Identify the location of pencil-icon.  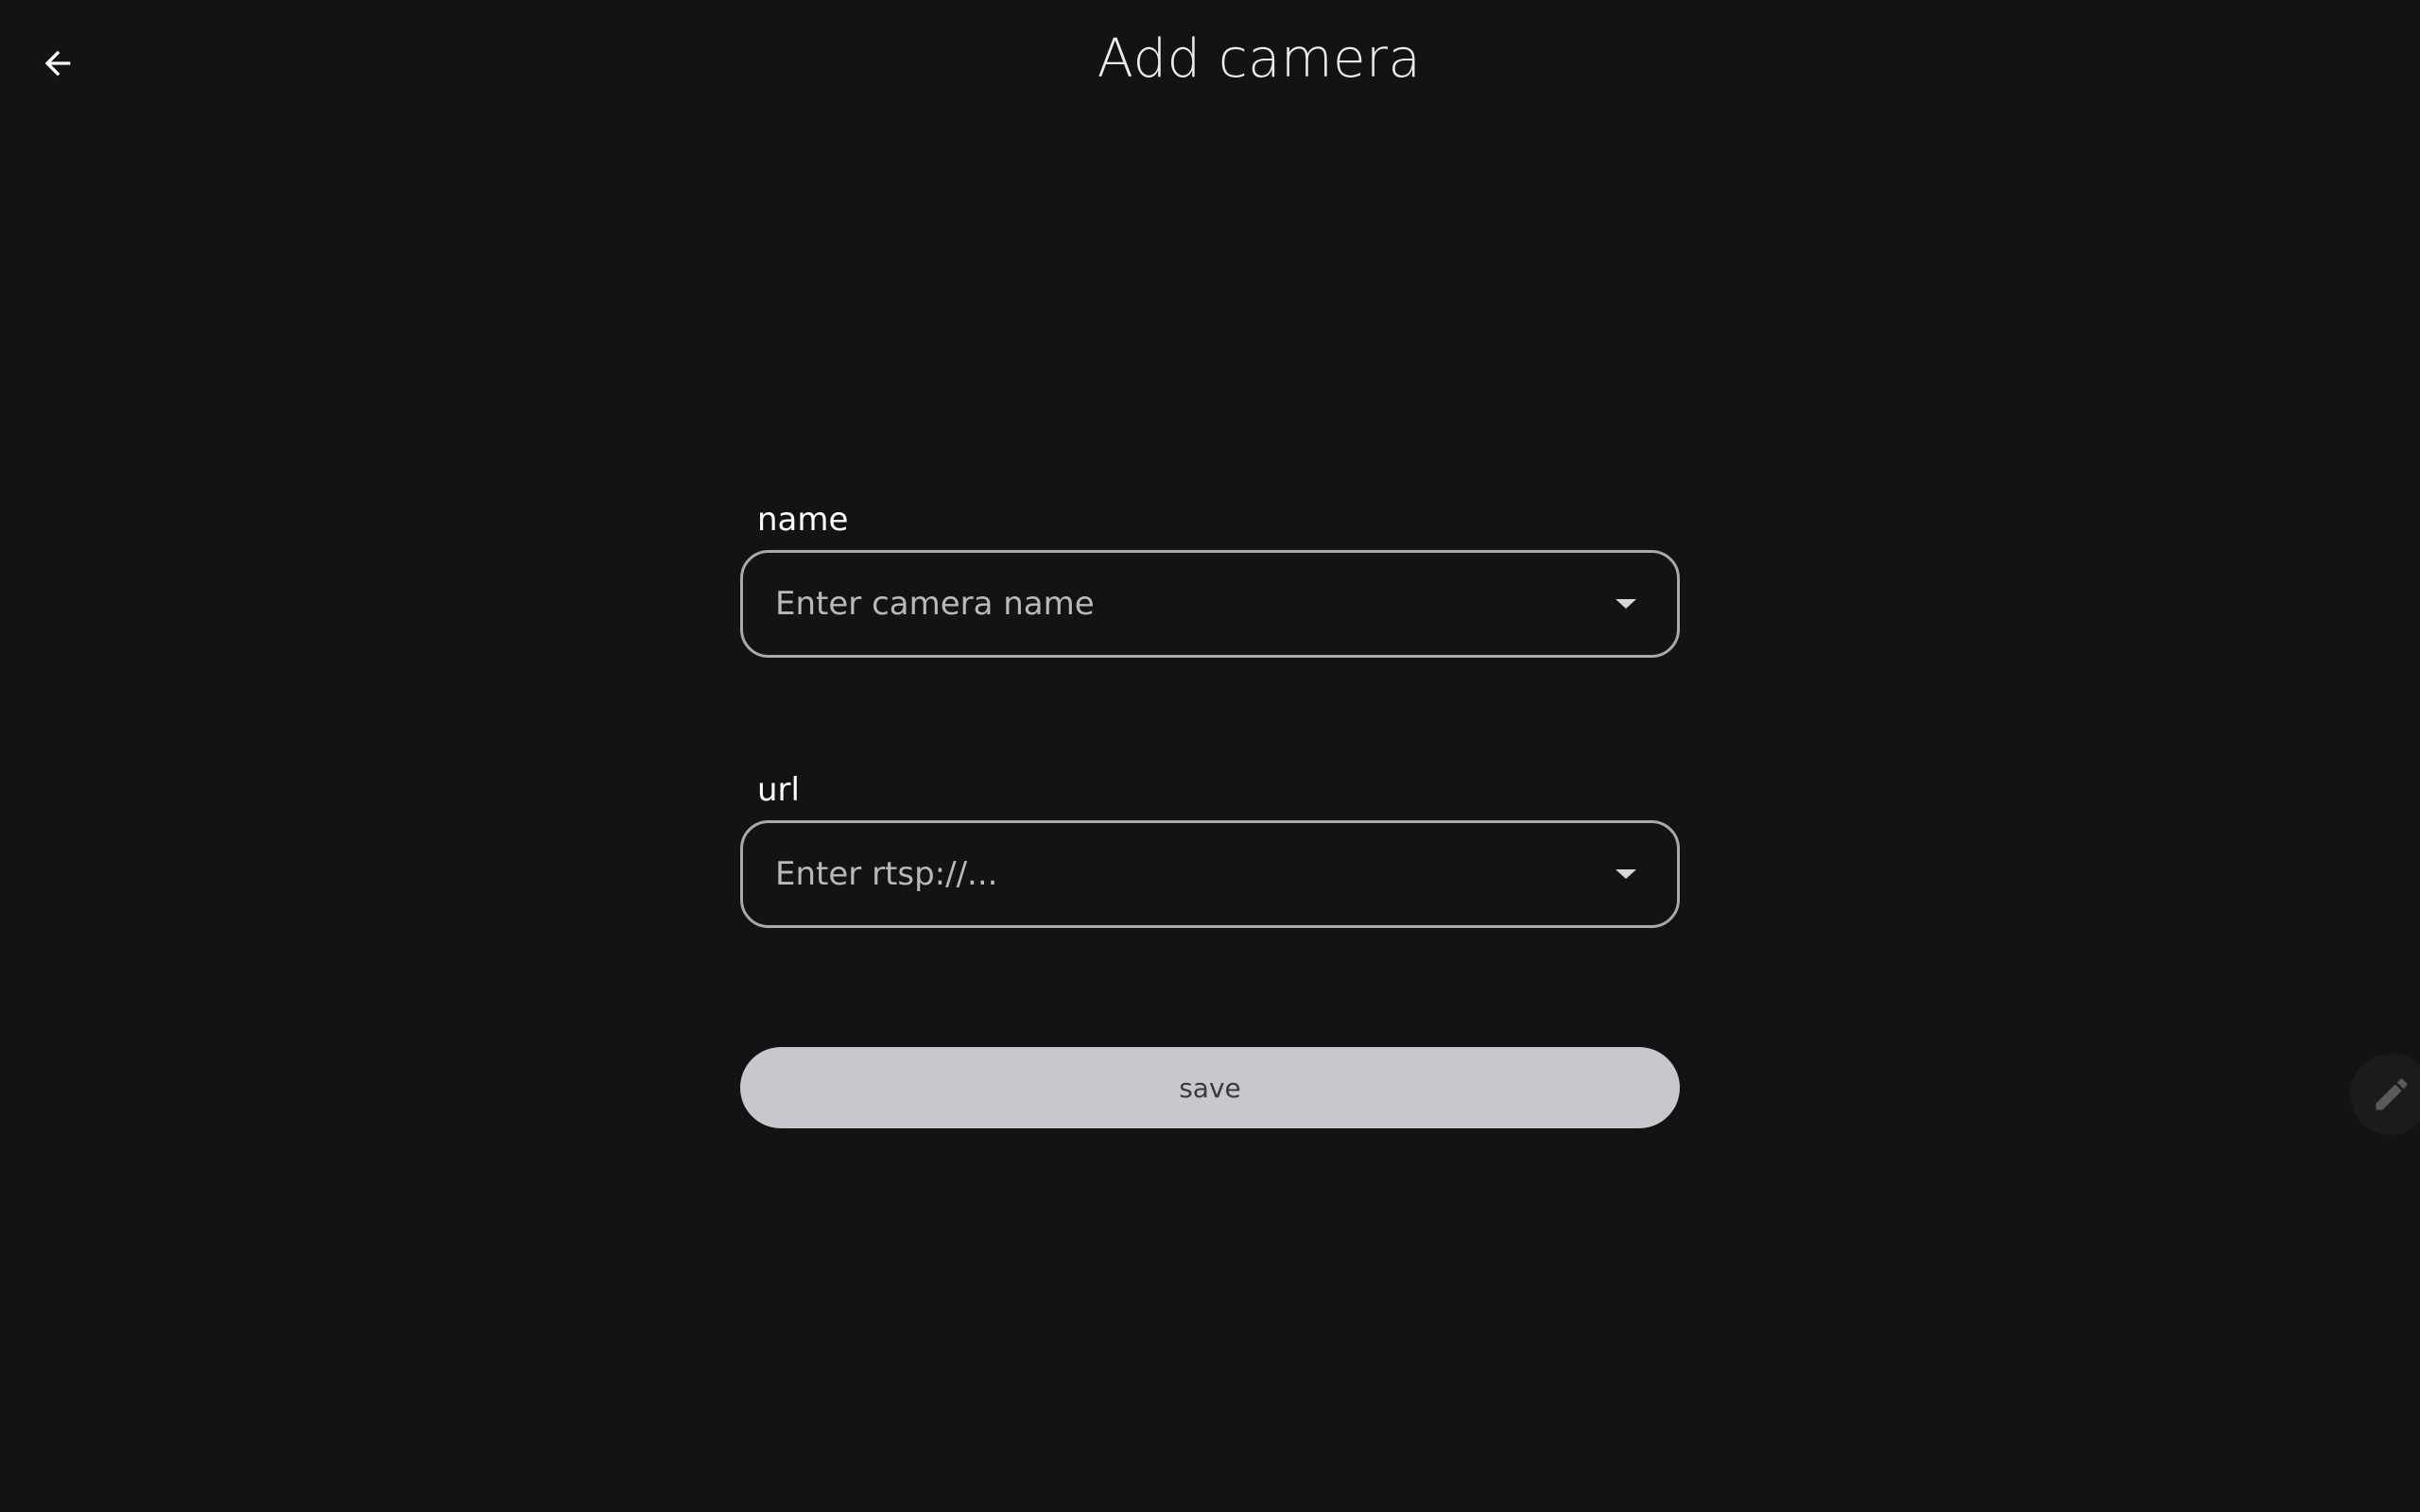
(2392, 1094).